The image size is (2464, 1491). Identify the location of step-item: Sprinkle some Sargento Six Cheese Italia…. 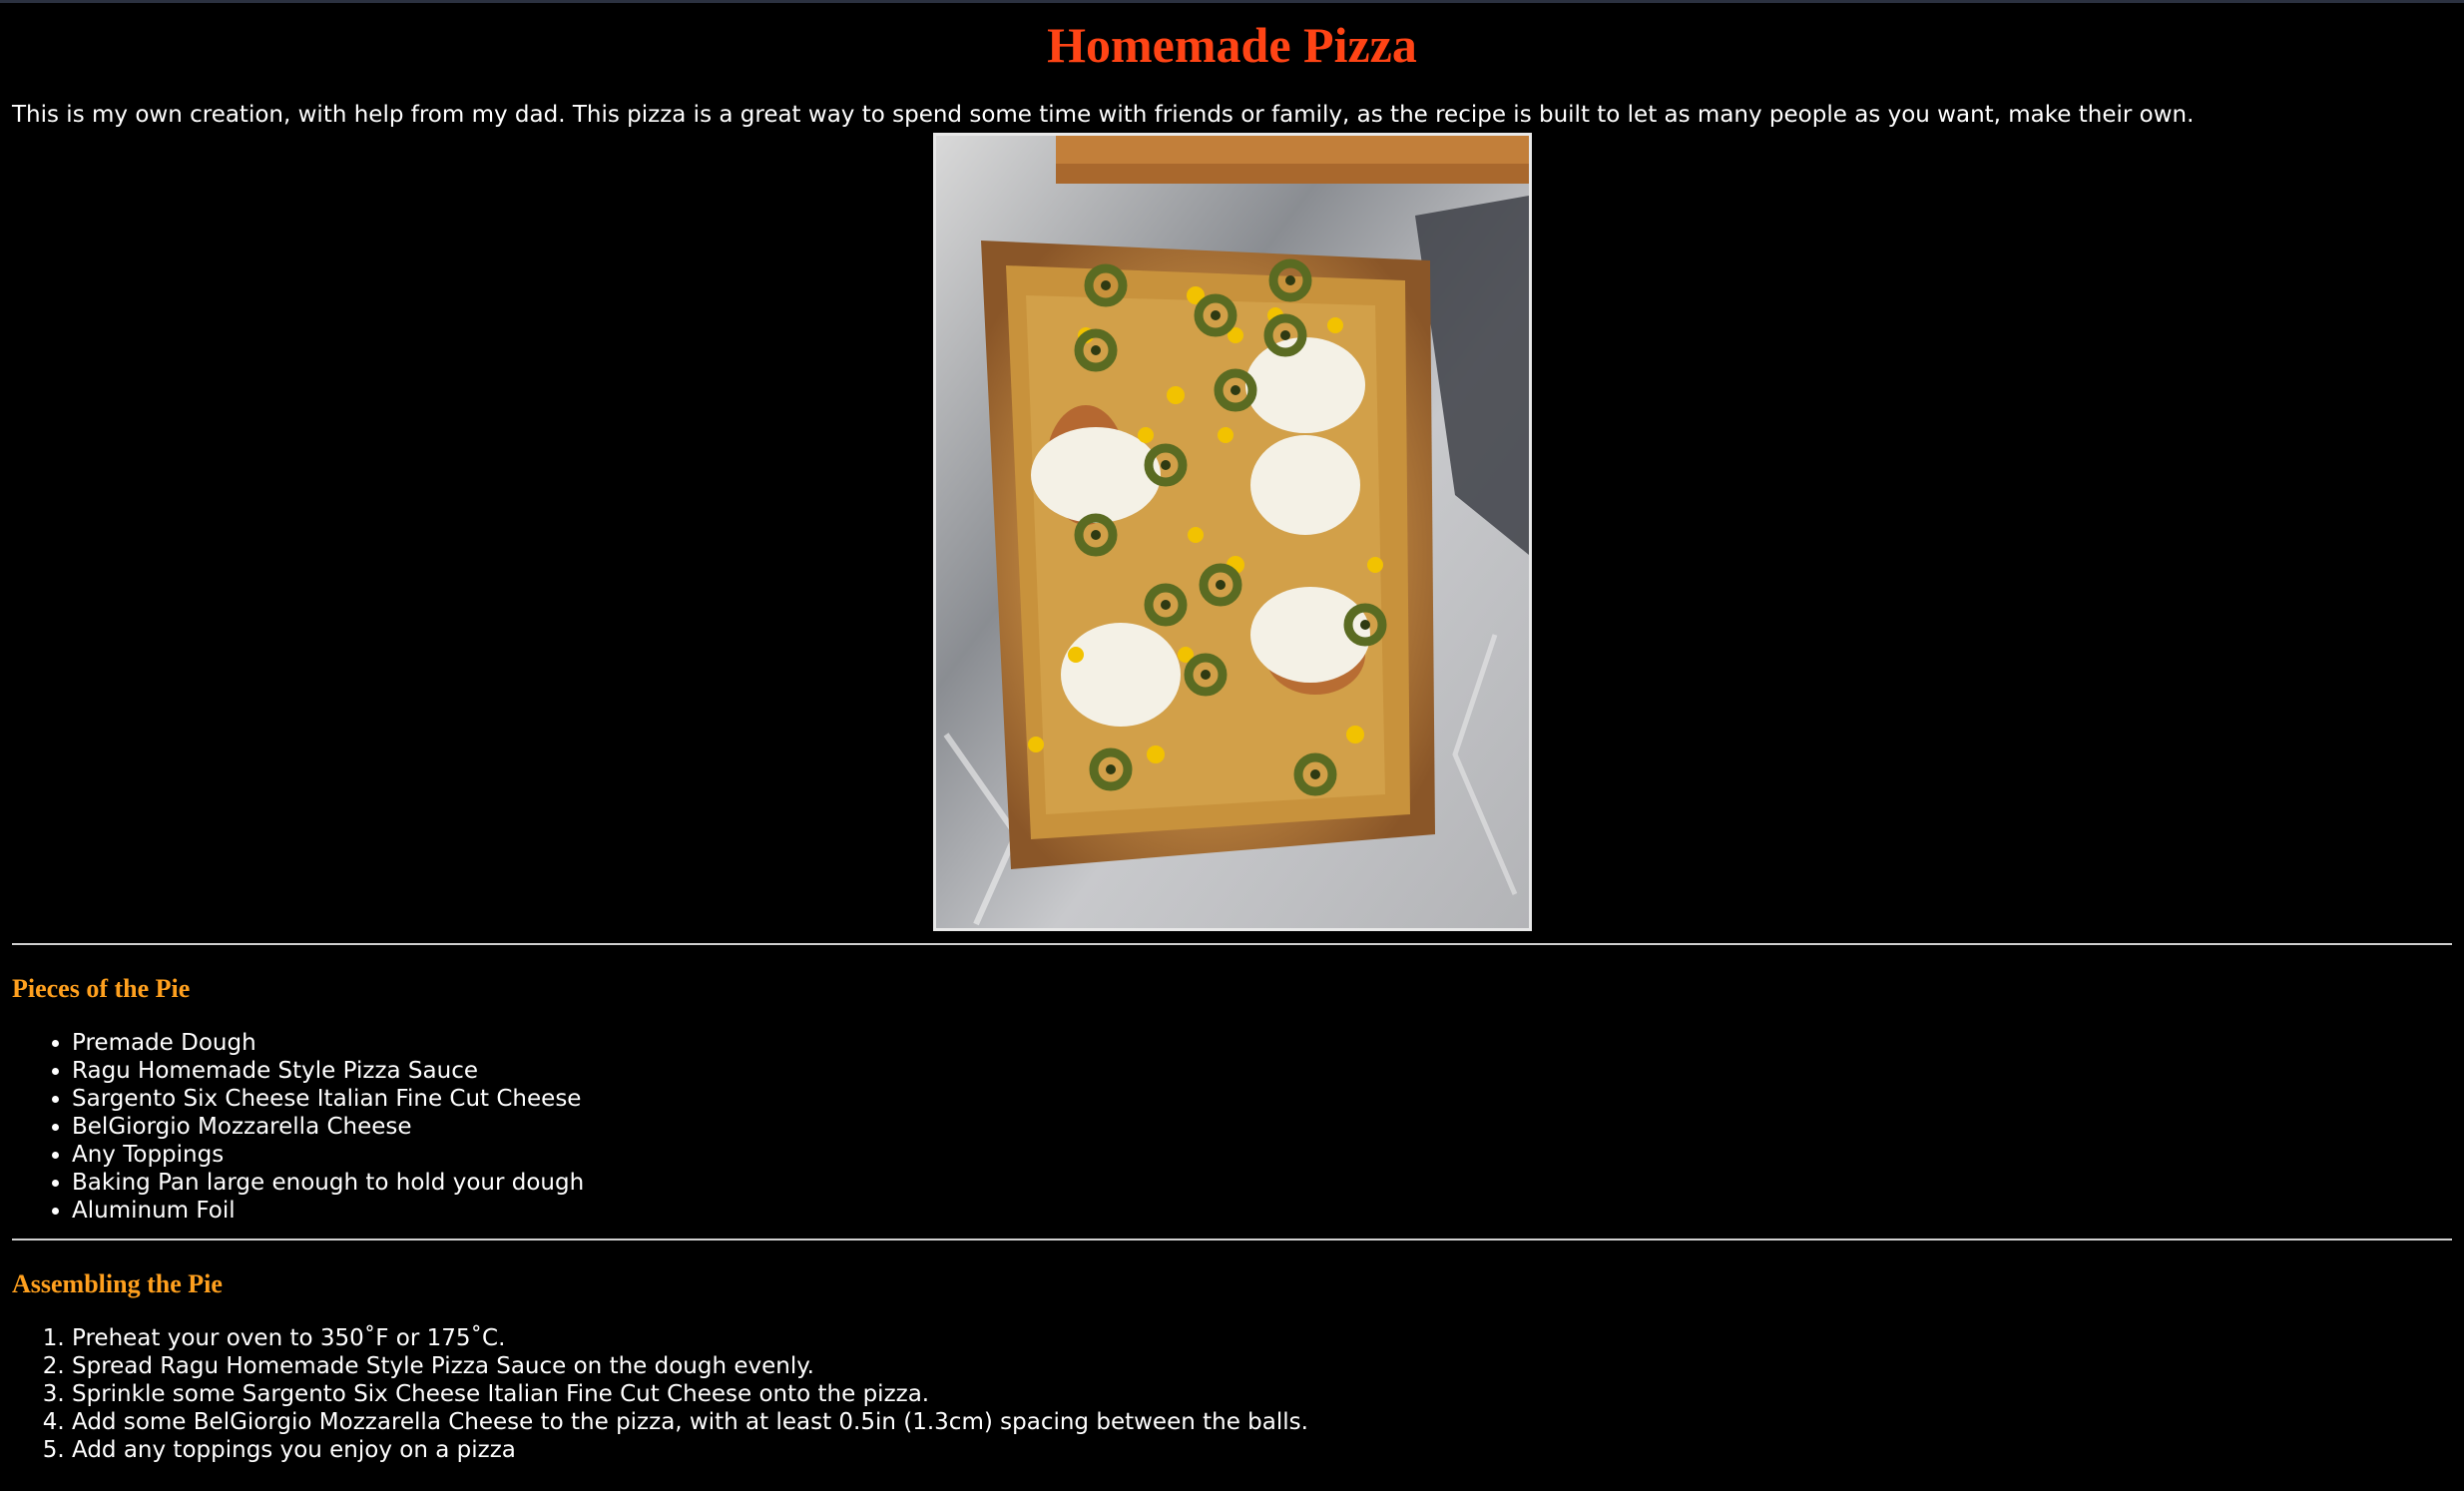
(1262, 1394).